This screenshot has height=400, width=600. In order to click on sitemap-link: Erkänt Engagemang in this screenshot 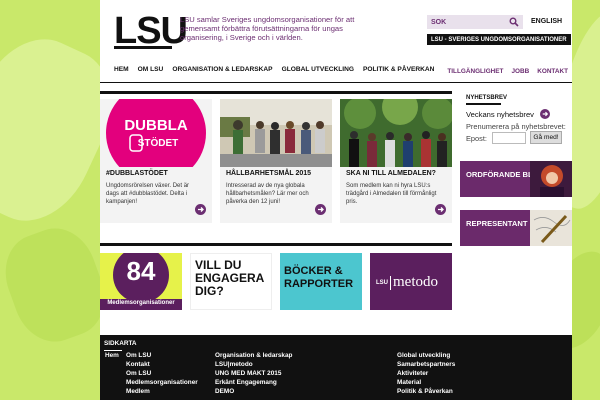, I will do `click(253, 382)`.